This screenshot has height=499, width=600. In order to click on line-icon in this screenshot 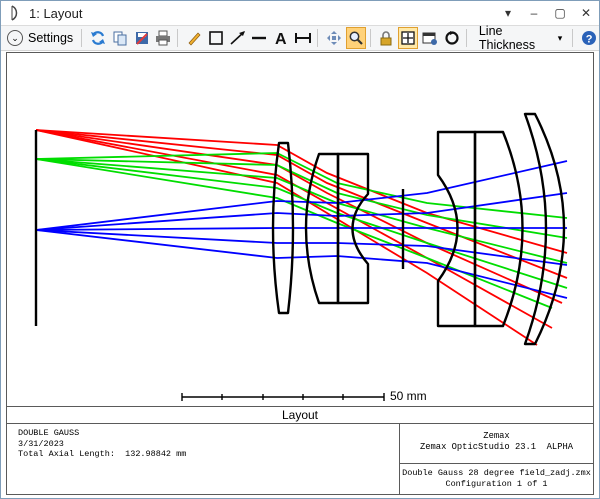, I will do `click(260, 38)`.